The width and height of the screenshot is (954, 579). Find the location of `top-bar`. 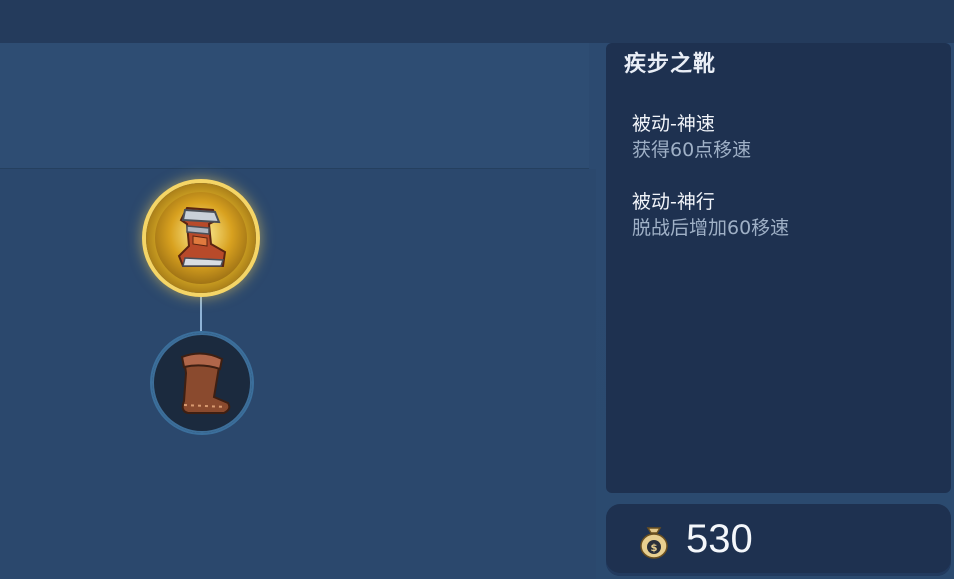

top-bar is located at coordinates (477, 21).